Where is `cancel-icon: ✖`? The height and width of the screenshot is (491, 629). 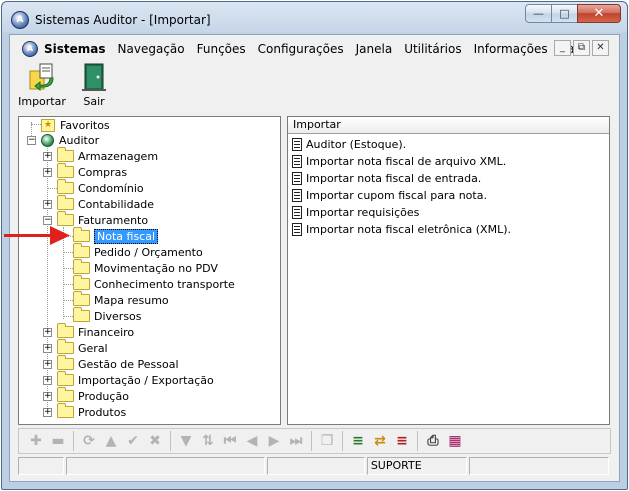
cancel-icon: ✖ is located at coordinates (155, 441).